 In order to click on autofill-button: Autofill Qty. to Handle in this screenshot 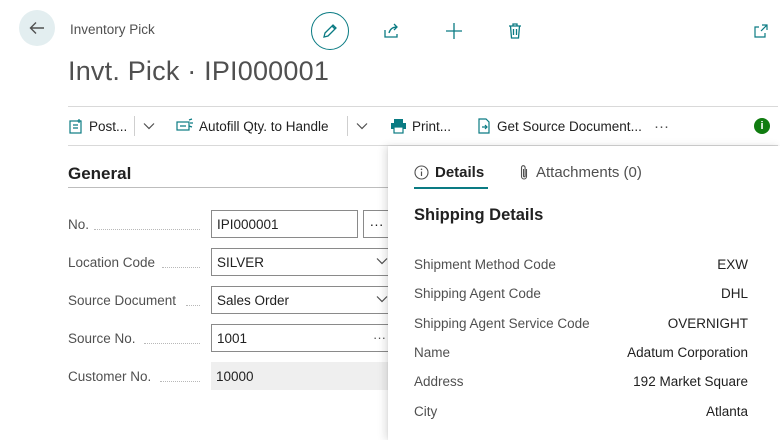, I will do `click(252, 126)`.